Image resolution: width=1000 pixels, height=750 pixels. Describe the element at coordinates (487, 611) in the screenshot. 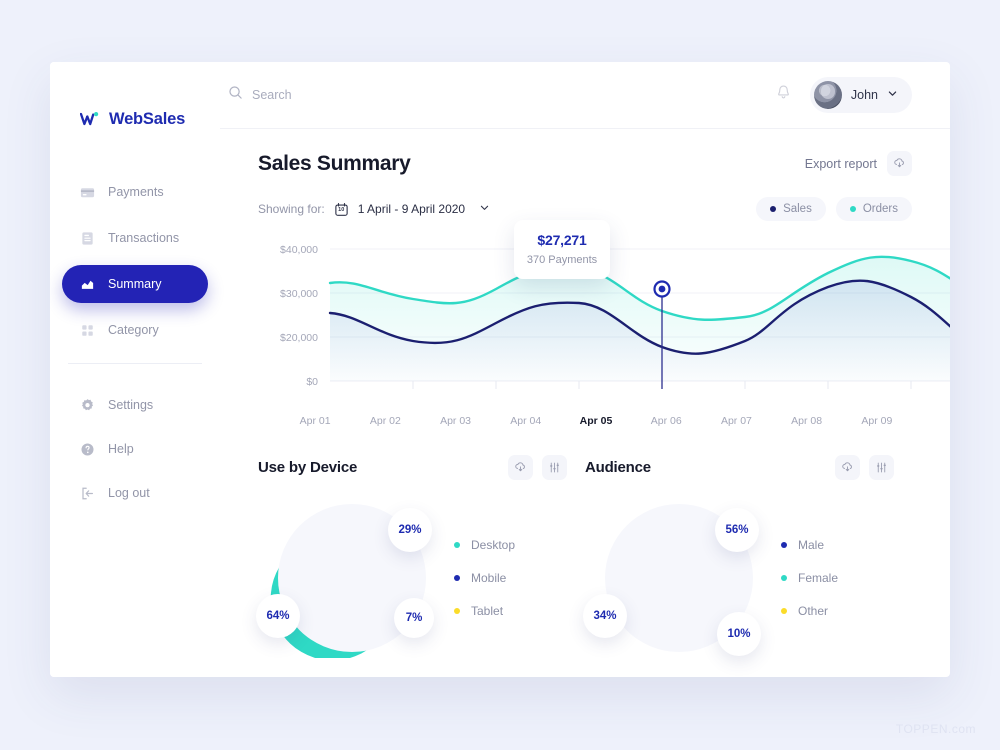

I see `legend-label: Tablet` at that location.